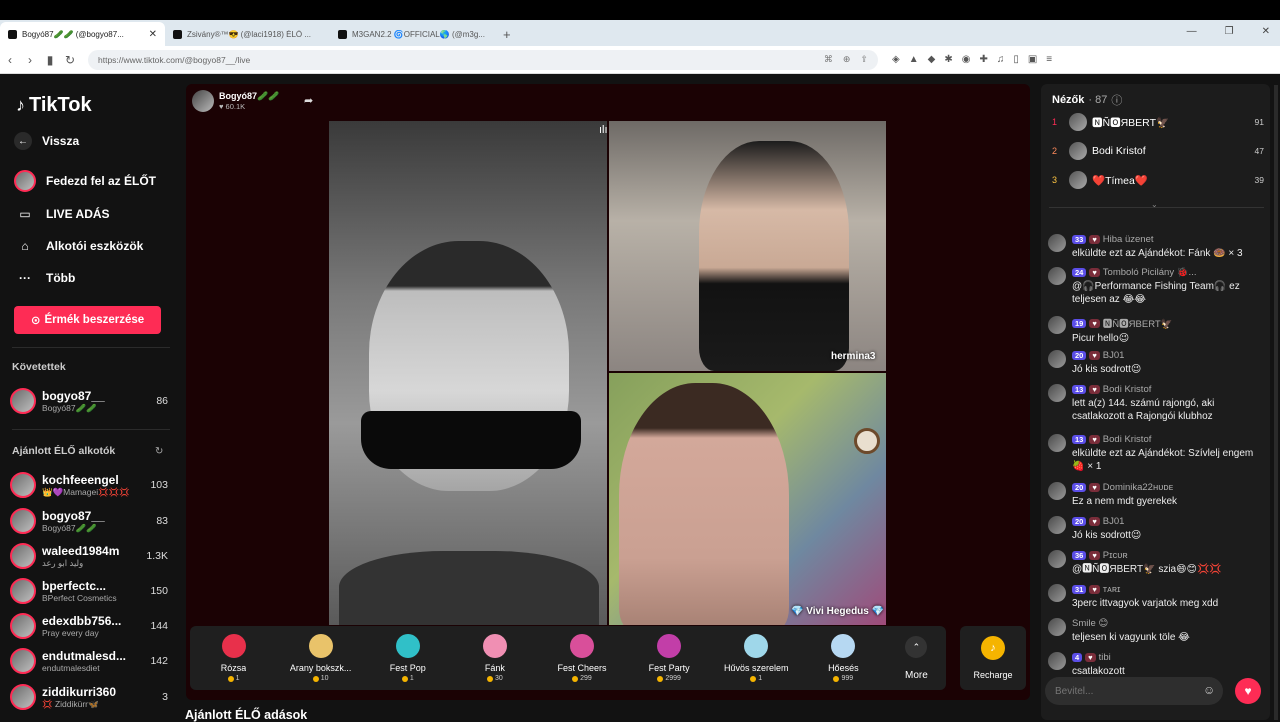  Describe the element at coordinates (1266, 31) in the screenshot. I see `close-window-button: ✕` at that location.